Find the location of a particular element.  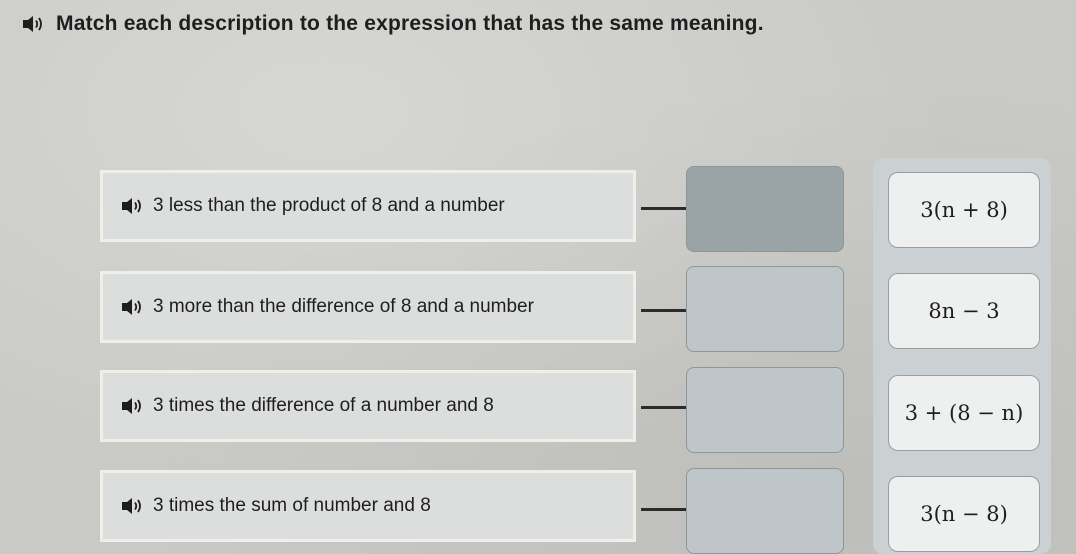

description-card-3: 3 times the difference of a number and 8 is located at coordinates (368, 406).